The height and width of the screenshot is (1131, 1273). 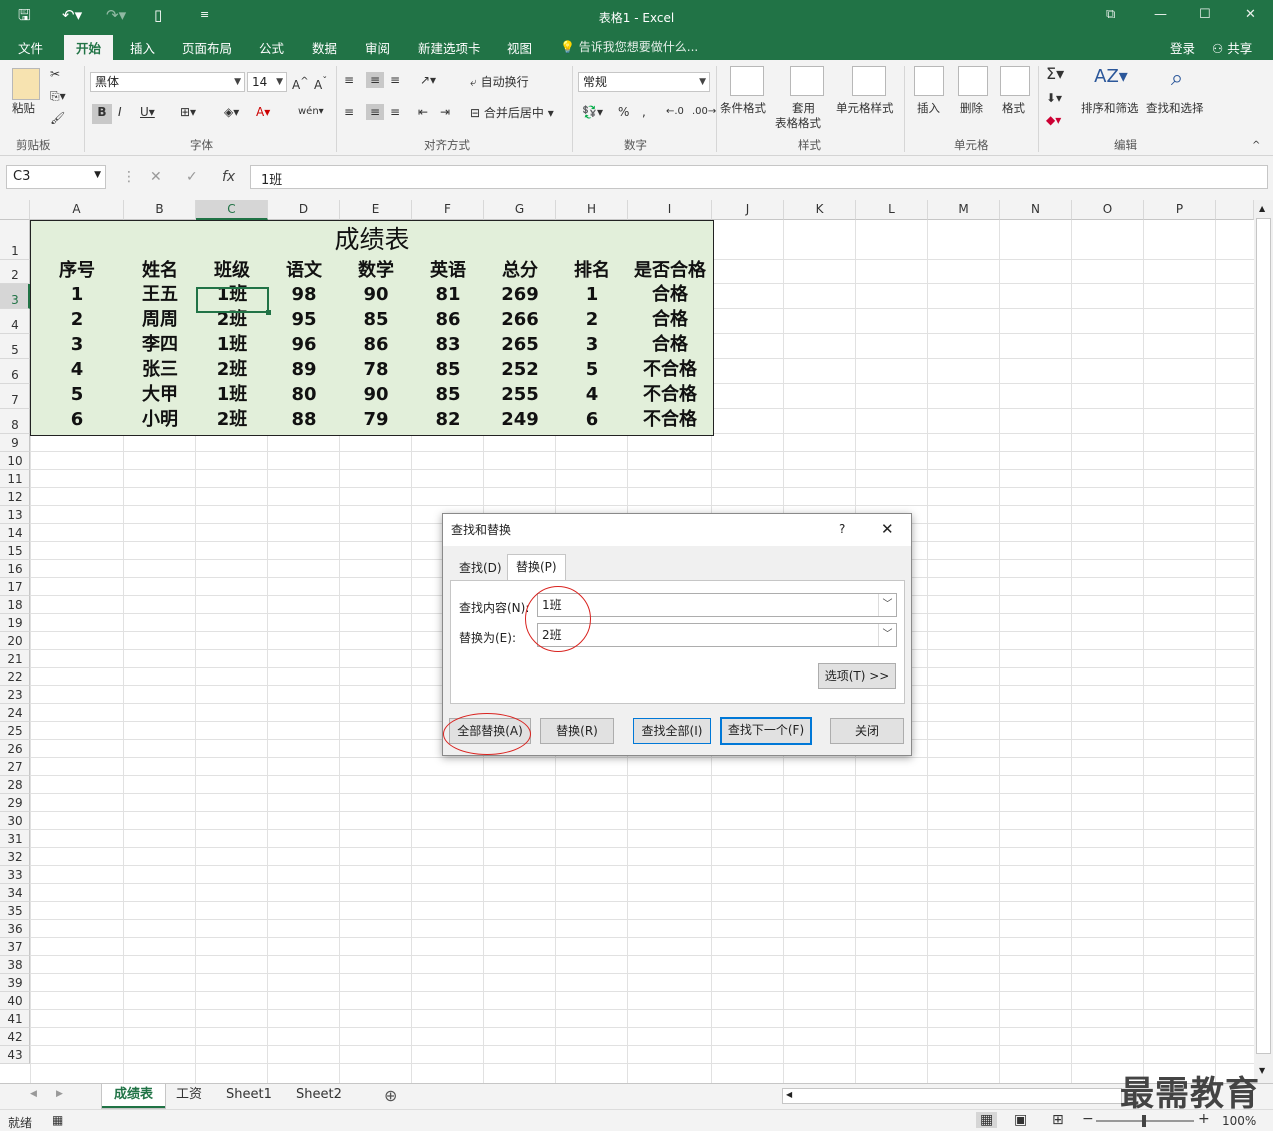 I want to click on login-link: 登录, so click(x=1182, y=47).